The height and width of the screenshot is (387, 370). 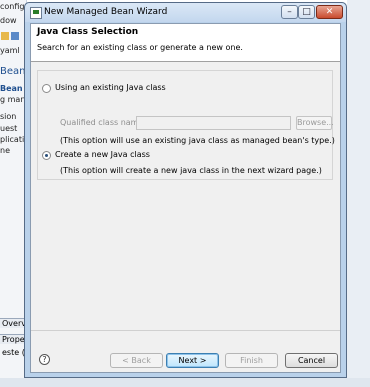 I want to click on bg-tab-overview: Overvie, so click(x=13, y=323).